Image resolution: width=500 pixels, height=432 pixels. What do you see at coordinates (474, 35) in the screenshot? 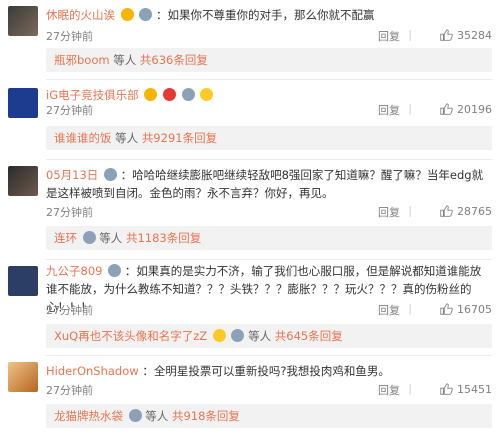
I see `like-count: 35284` at bounding box center [474, 35].